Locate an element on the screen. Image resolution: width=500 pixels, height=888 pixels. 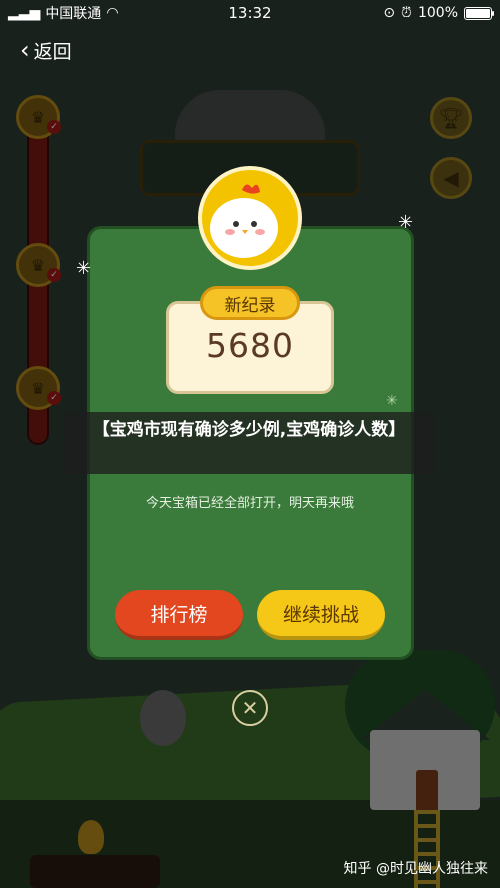
new-record-badge: 新纪录 is located at coordinates (250, 303).